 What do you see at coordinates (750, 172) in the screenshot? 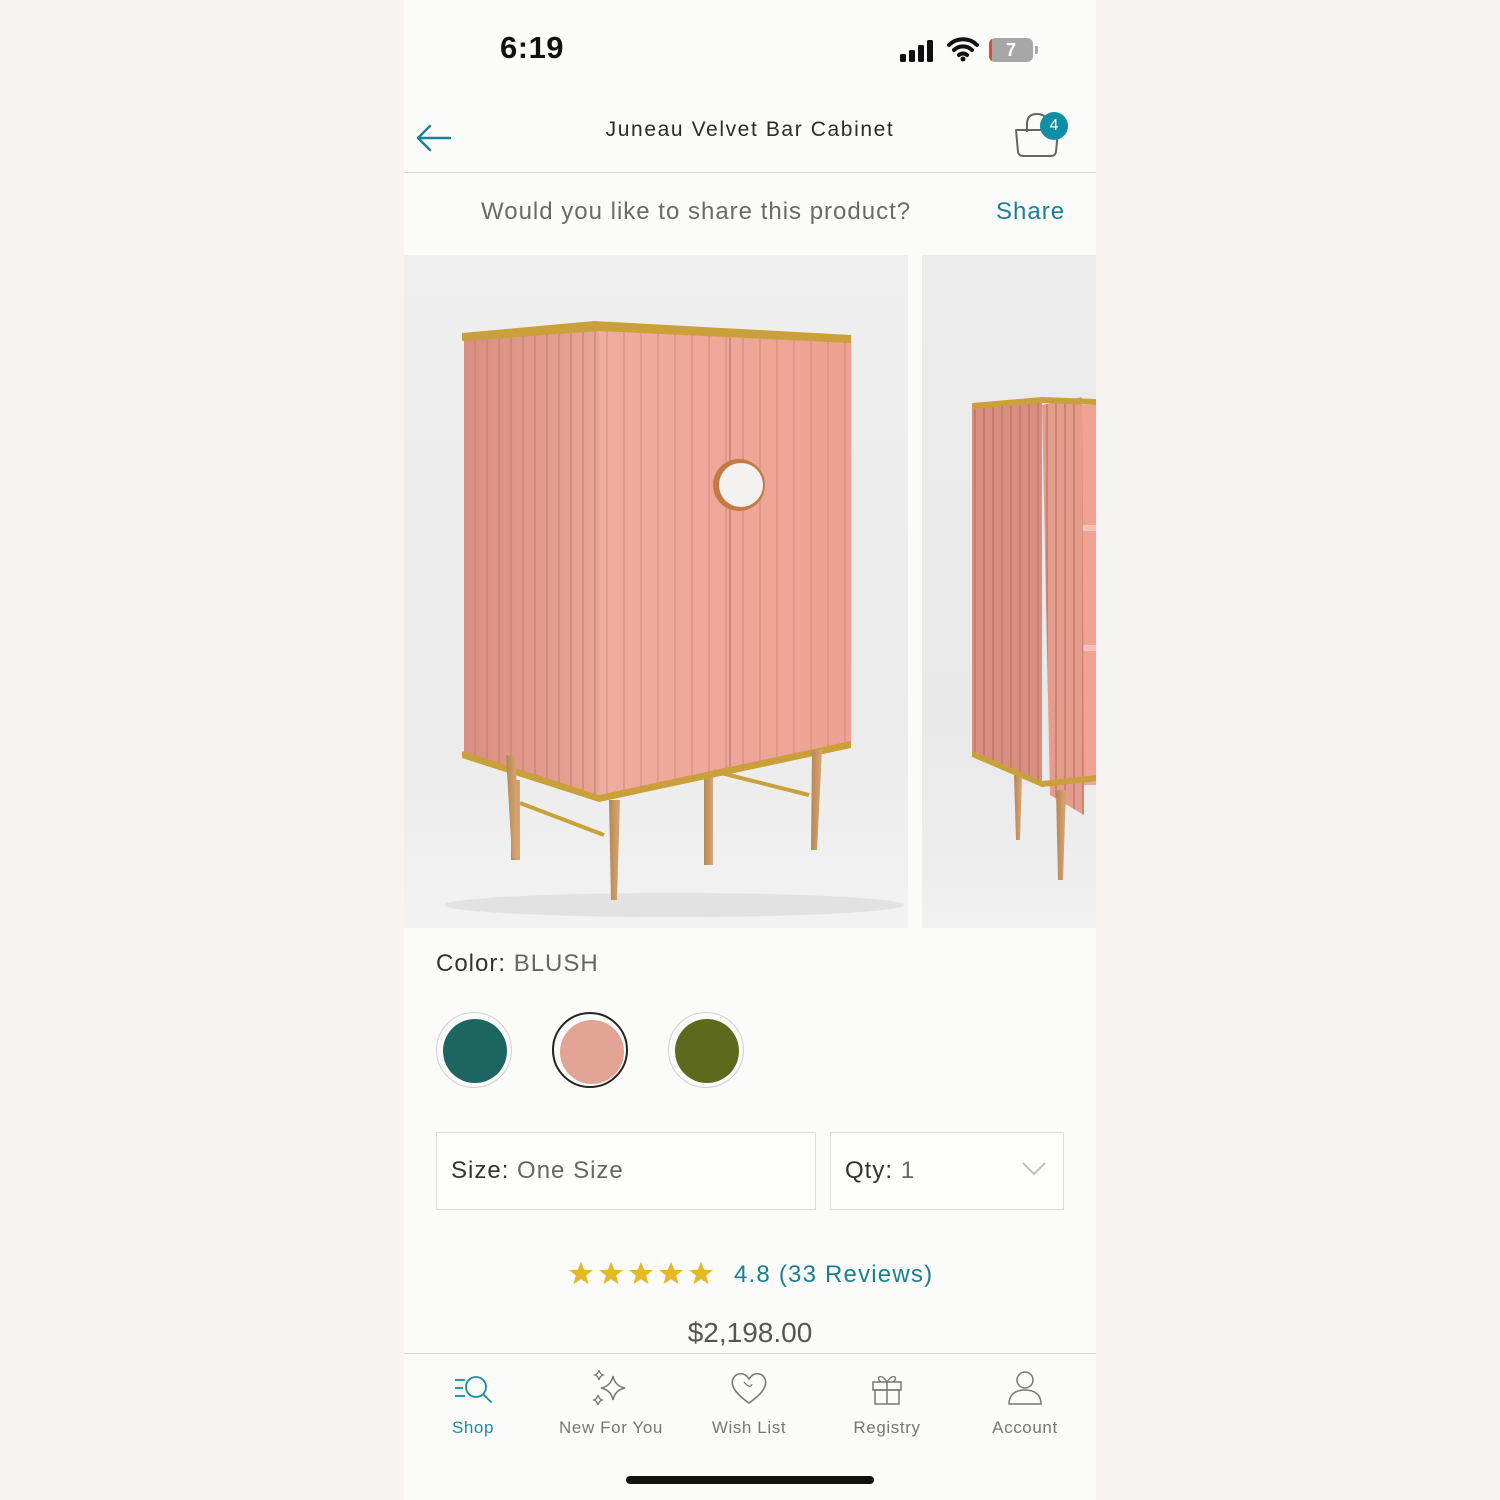
I see `header-divider` at bounding box center [750, 172].